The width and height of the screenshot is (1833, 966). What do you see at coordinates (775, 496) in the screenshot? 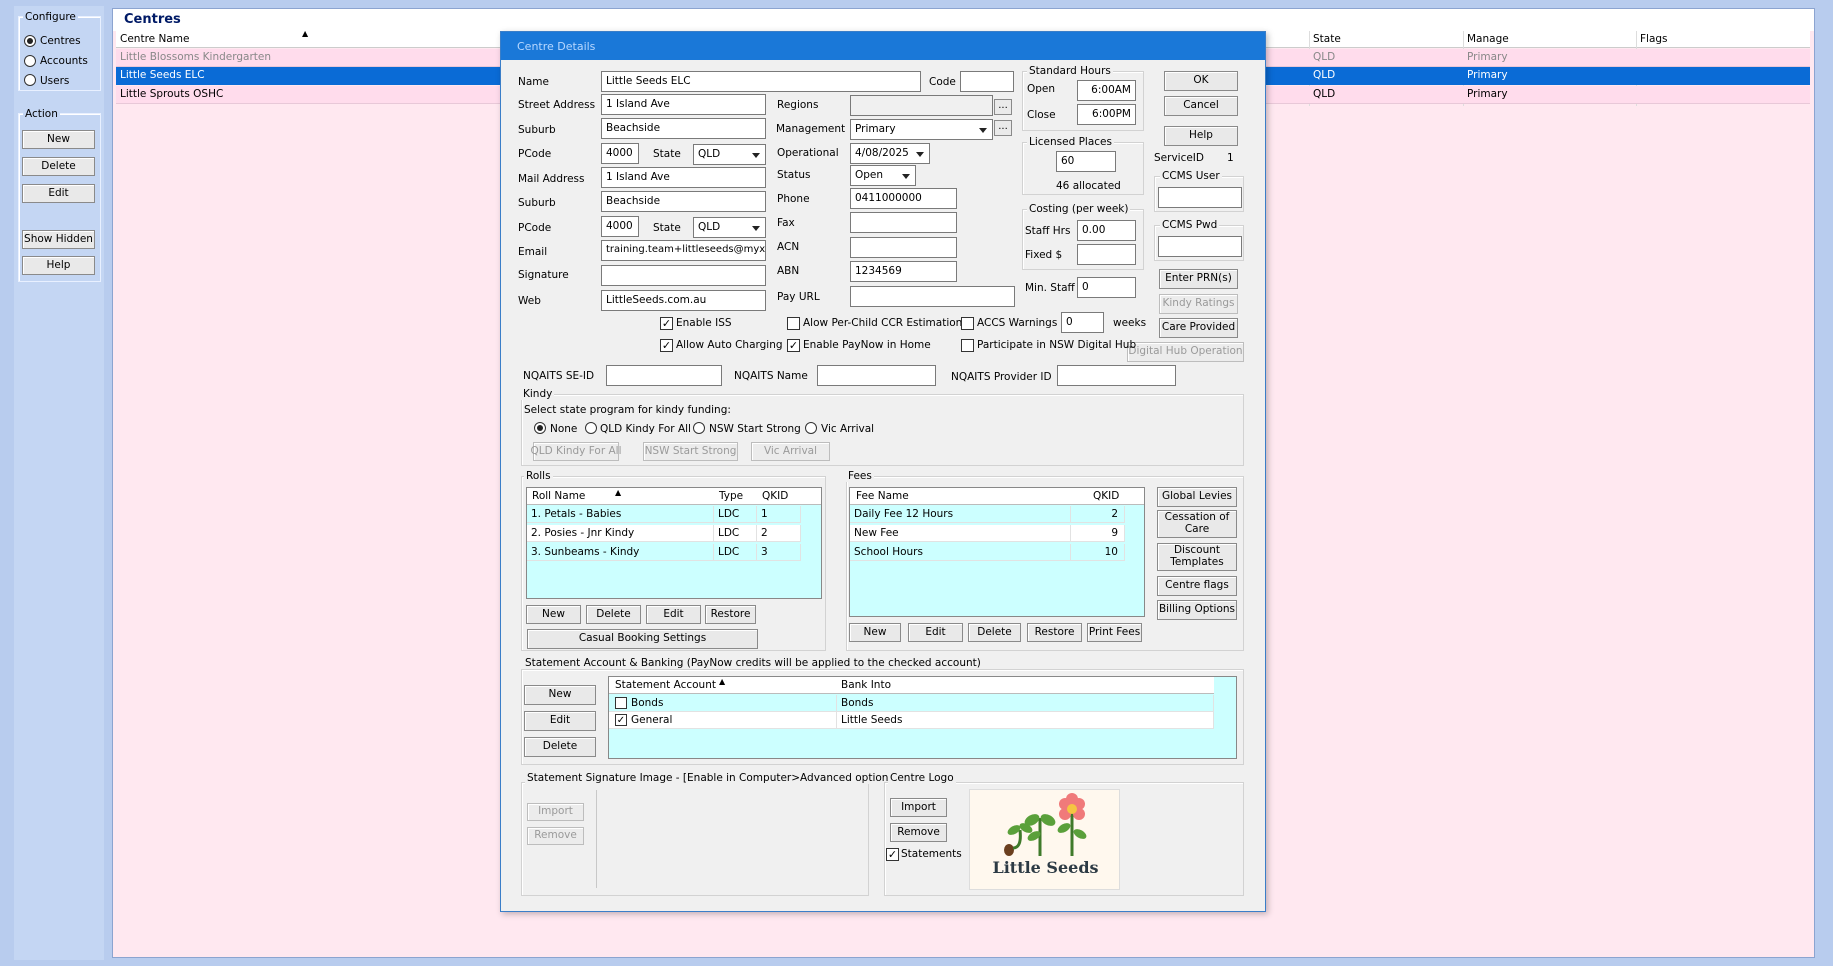
I see `column-qkid: QKID` at bounding box center [775, 496].